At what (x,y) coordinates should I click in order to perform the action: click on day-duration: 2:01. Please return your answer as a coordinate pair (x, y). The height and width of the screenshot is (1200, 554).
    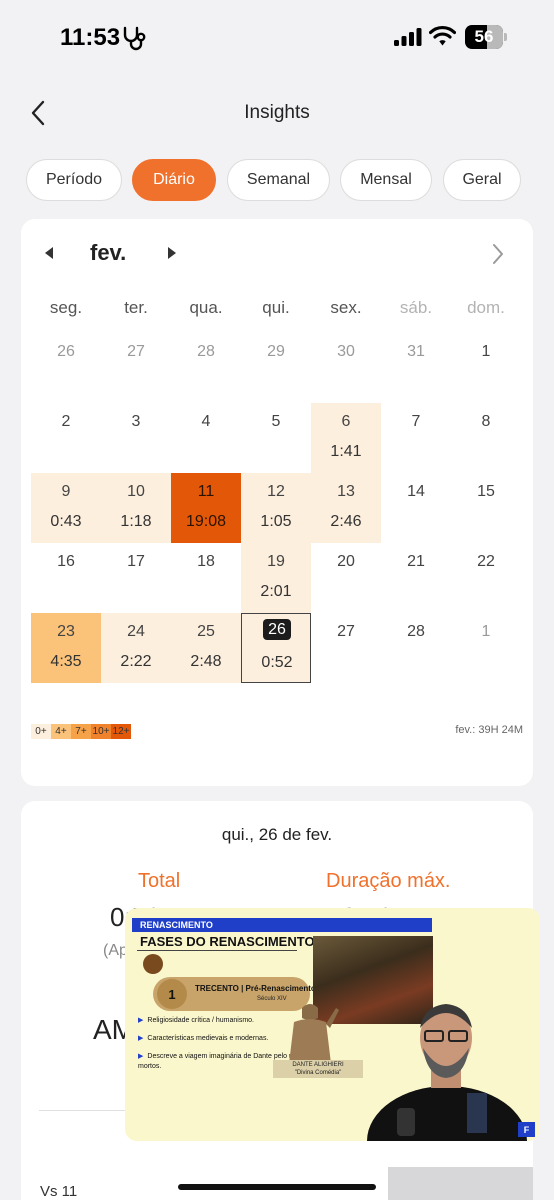
    Looking at the image, I should click on (276, 591).